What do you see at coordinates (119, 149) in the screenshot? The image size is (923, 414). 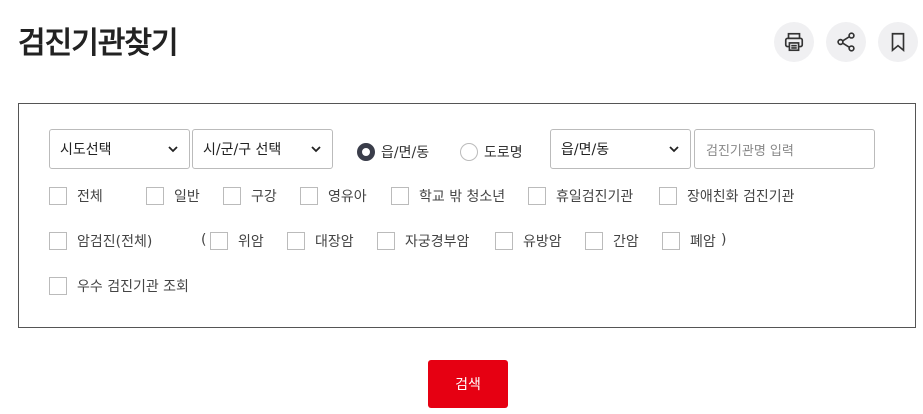 I see `sido-select: 시도선택` at bounding box center [119, 149].